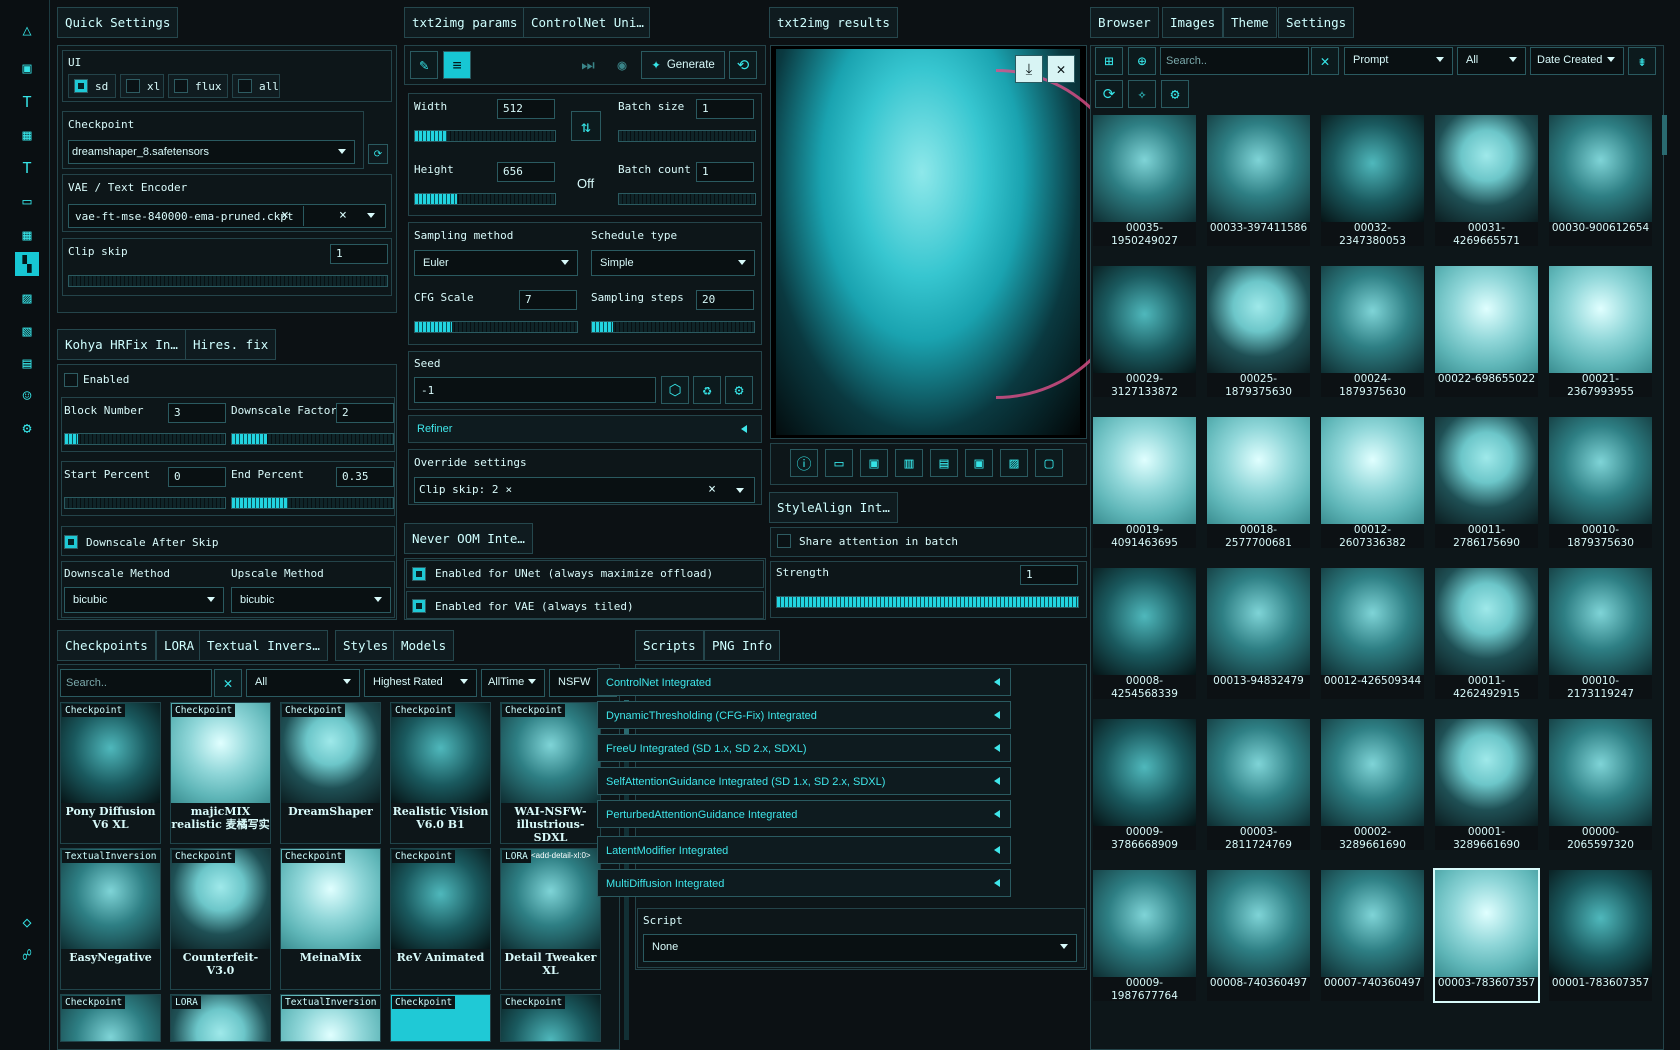  I want to click on refiner-accordion, so click(585, 429).